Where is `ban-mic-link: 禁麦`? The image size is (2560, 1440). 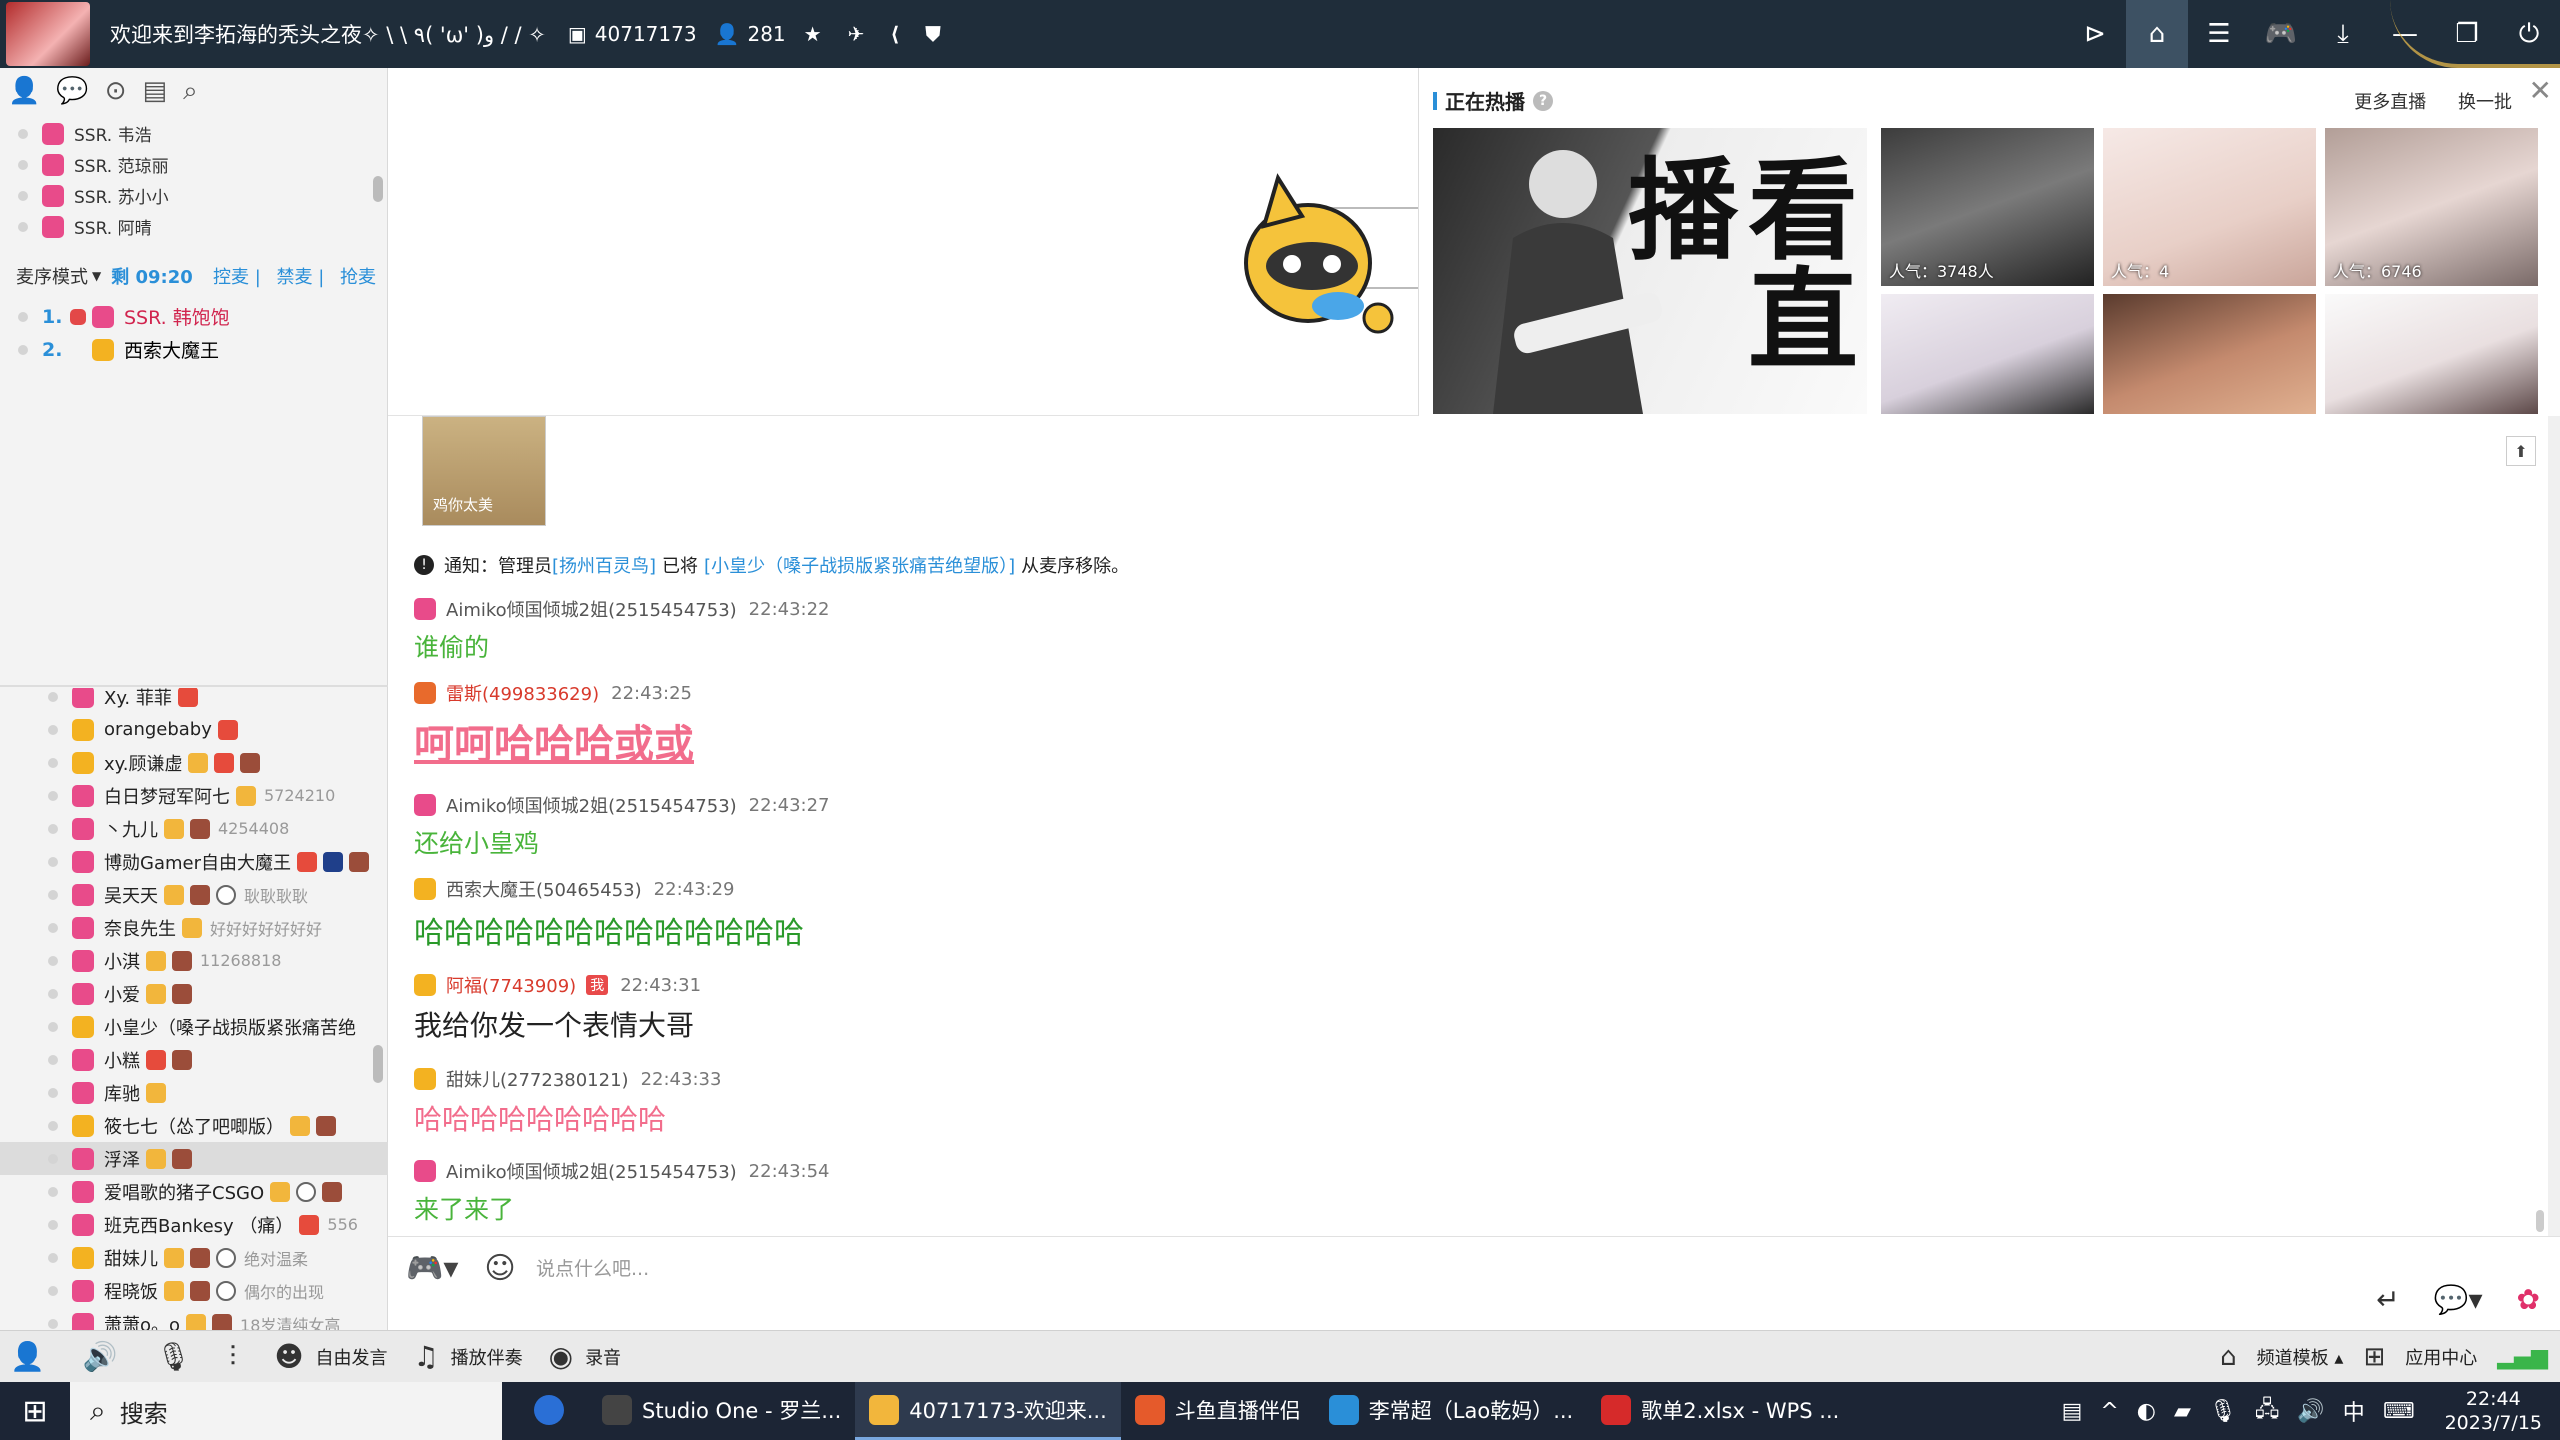 ban-mic-link: 禁麦 is located at coordinates (294, 277).